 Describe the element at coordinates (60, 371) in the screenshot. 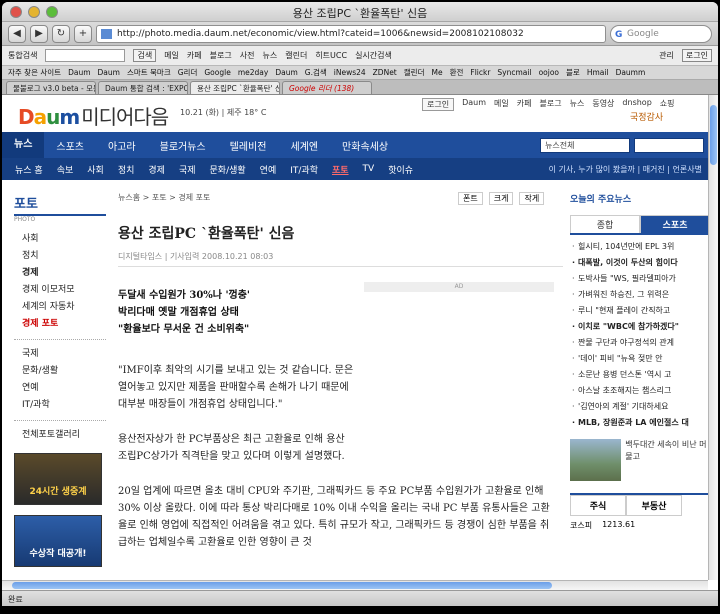

I see `left-nav-item: 문화/생활` at that location.